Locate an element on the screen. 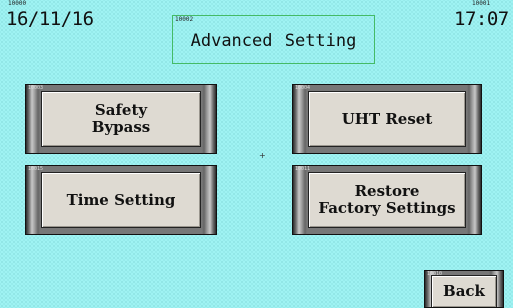  time-setting-label: Time Setting is located at coordinates (121, 200).